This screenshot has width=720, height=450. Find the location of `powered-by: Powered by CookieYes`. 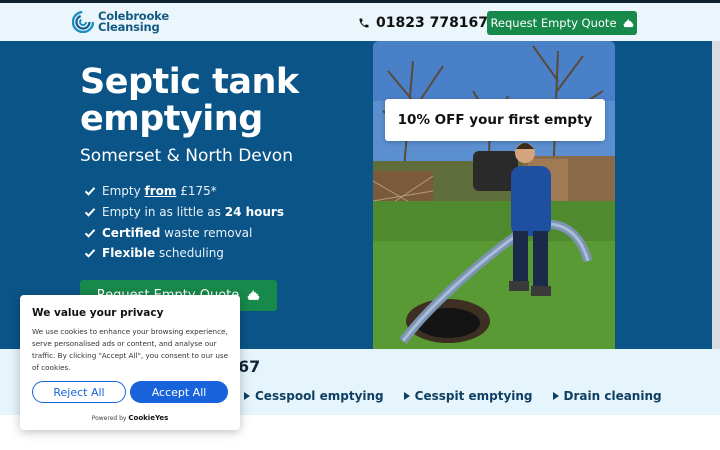

powered-by: Powered by CookieYes is located at coordinates (130, 418).